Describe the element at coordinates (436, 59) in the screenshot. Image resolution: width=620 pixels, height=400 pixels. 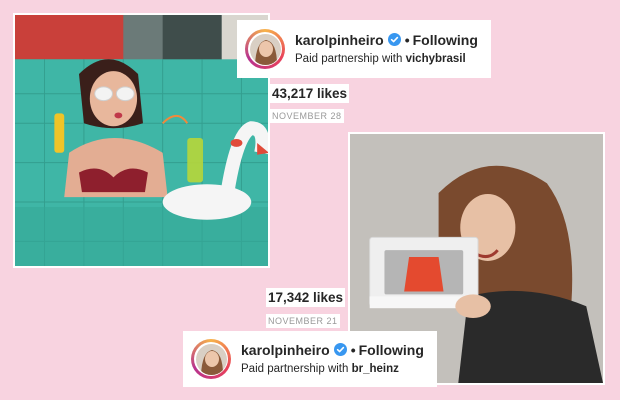
I see `partner-link: vichybrasil` at that location.